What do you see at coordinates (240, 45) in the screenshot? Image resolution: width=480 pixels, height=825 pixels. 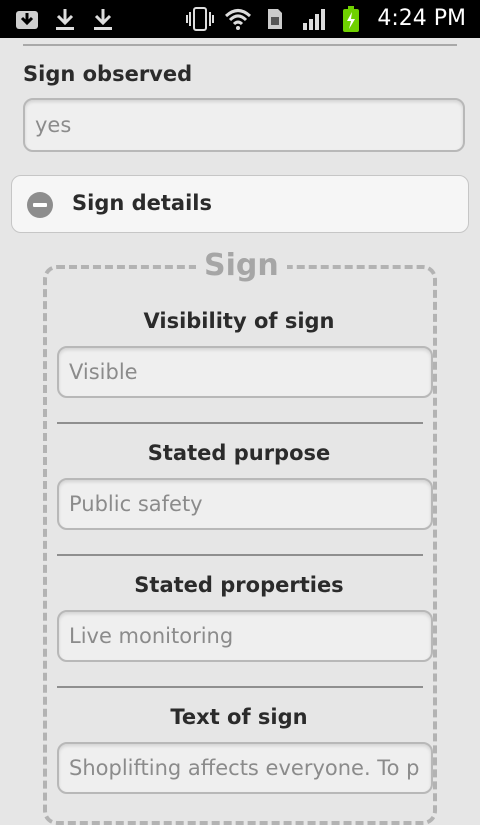 I see `top-divider` at bounding box center [240, 45].